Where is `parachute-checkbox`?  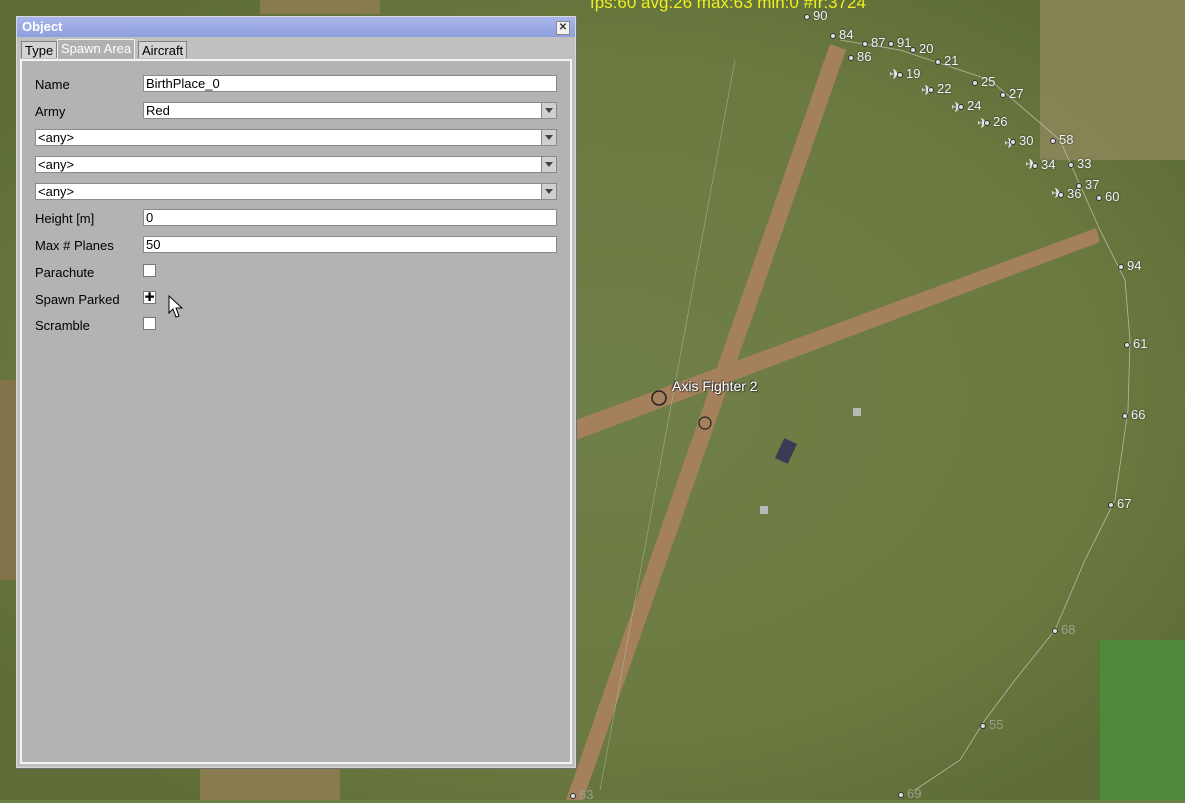 parachute-checkbox is located at coordinates (149, 270).